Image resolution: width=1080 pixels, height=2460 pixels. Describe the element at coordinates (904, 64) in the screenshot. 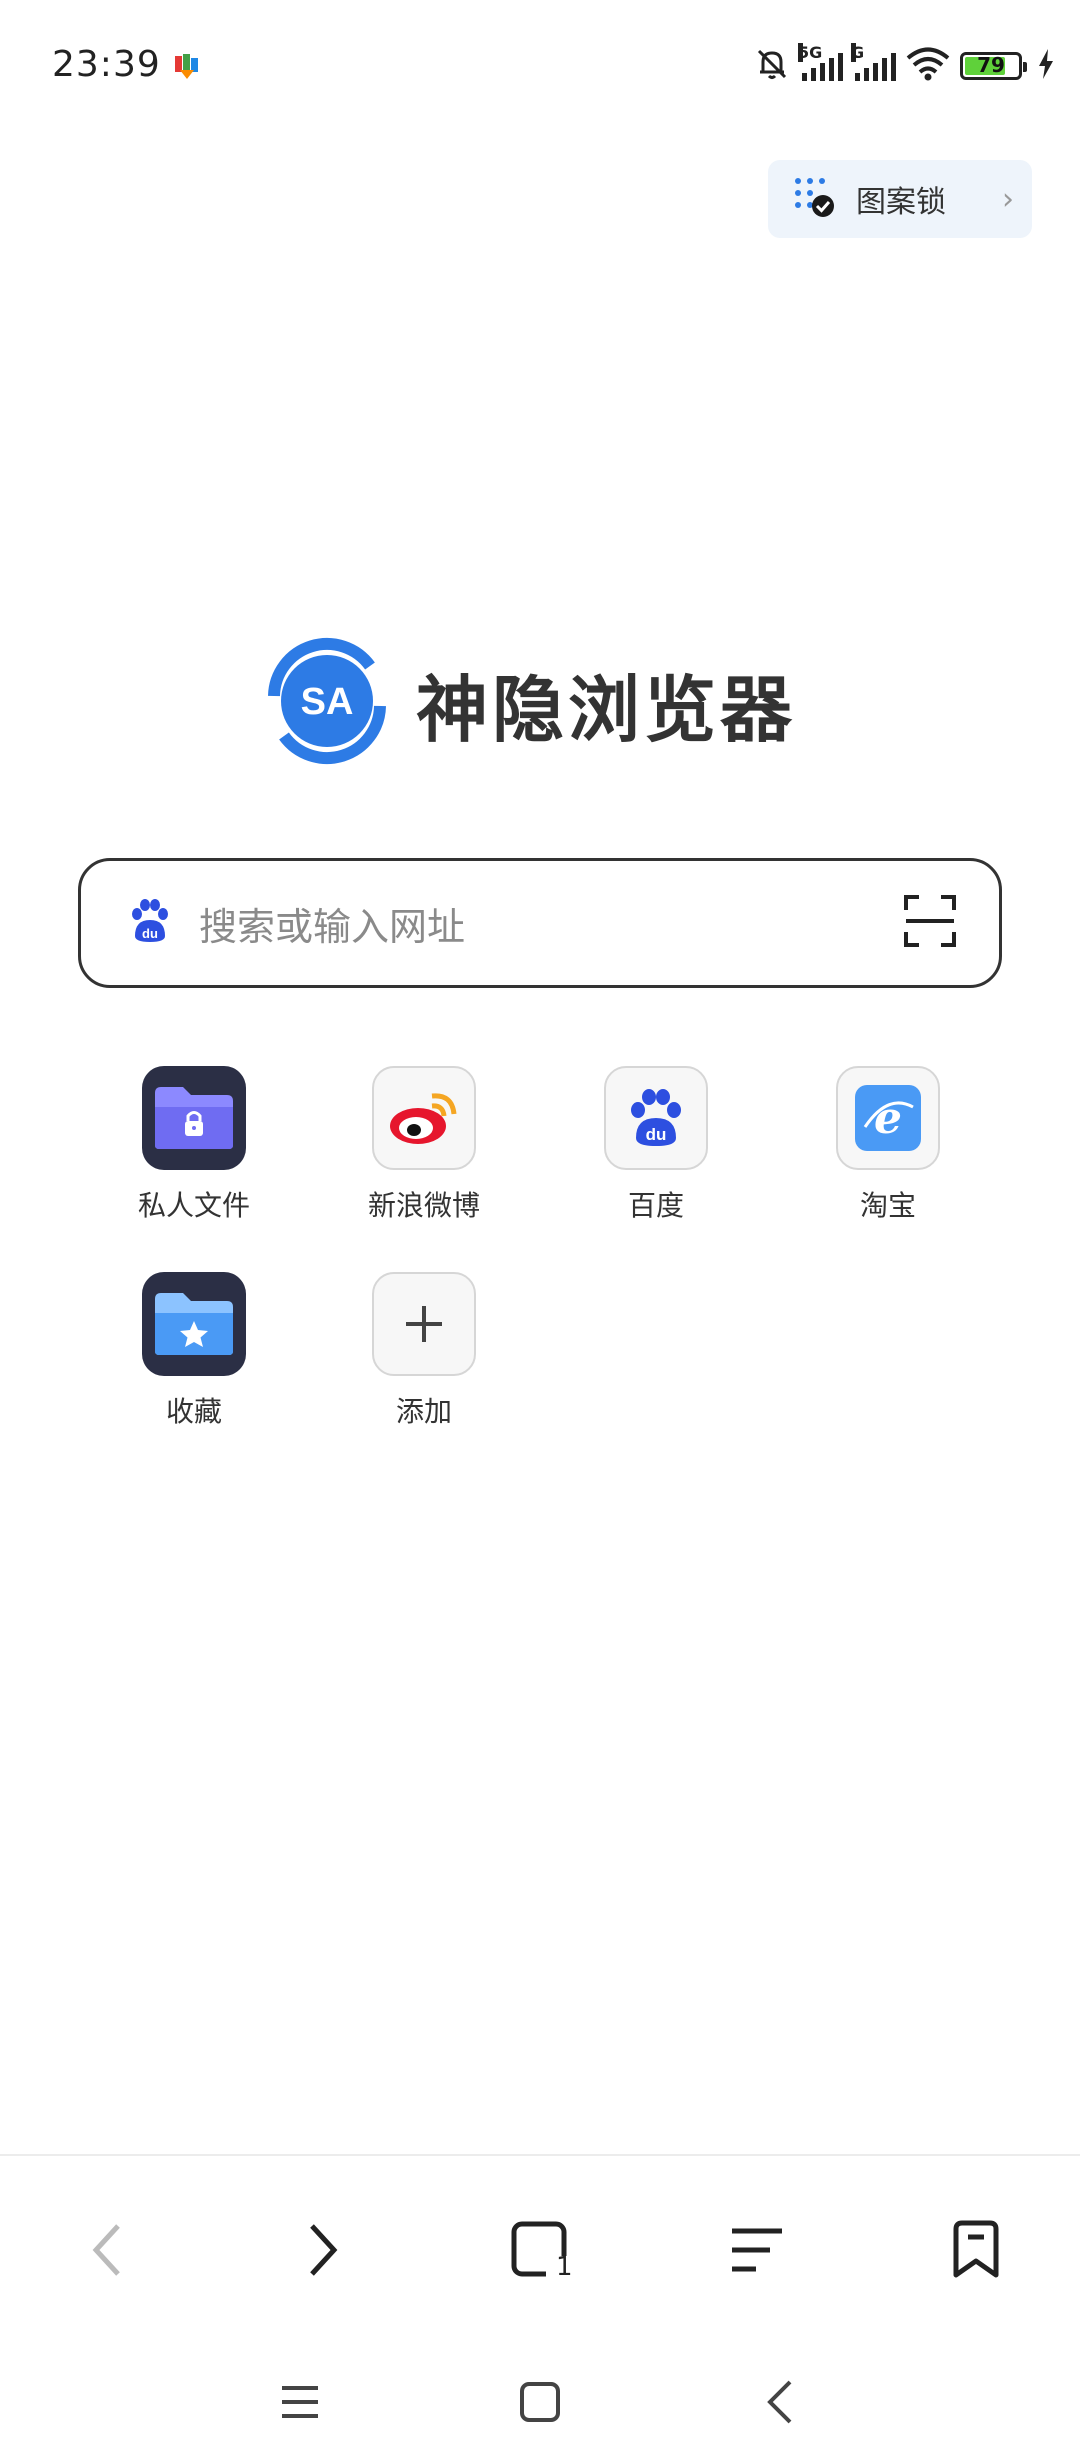

I see `status-icons: 5G G 79` at that location.